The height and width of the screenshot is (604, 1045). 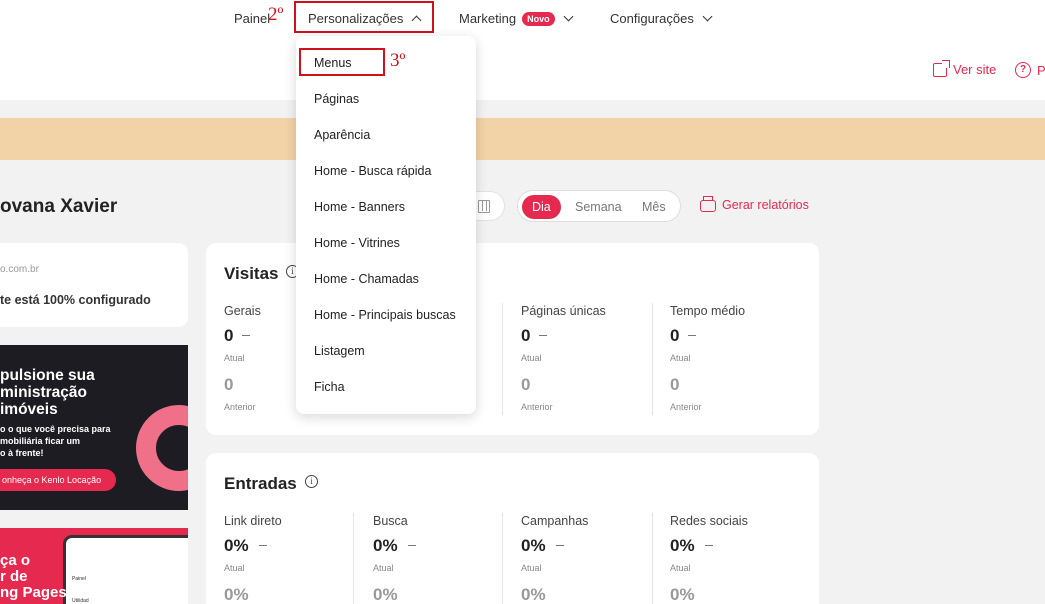 What do you see at coordinates (390, 521) in the screenshot?
I see `metric-label: Busca` at bounding box center [390, 521].